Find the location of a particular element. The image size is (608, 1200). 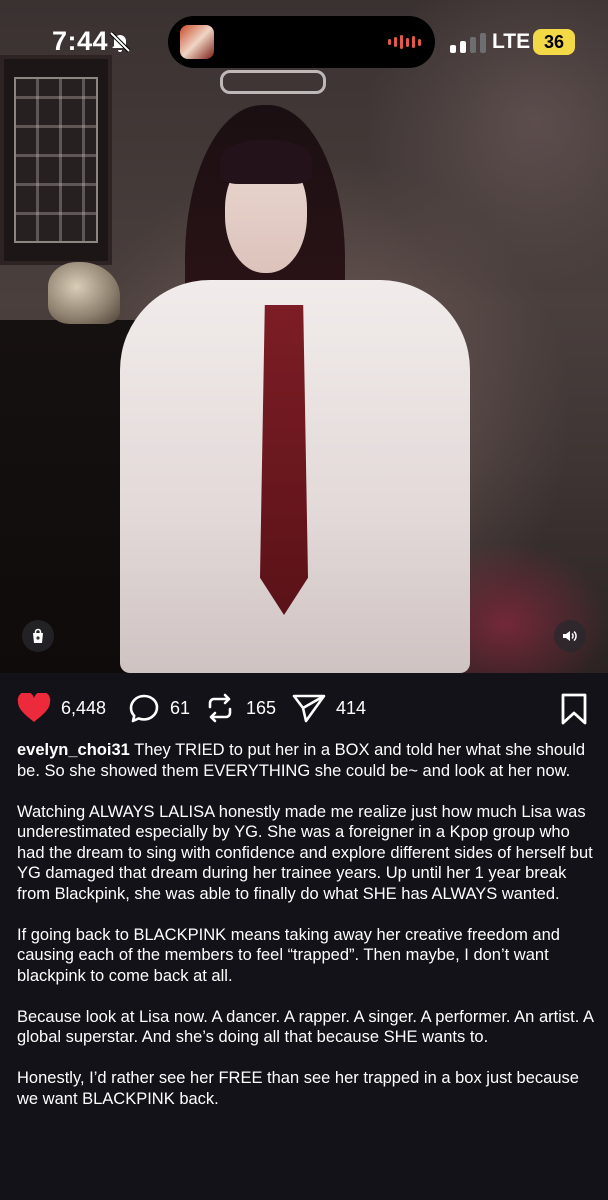

status-bar: 7:44 LTE 36 is located at coordinates (304, 45).